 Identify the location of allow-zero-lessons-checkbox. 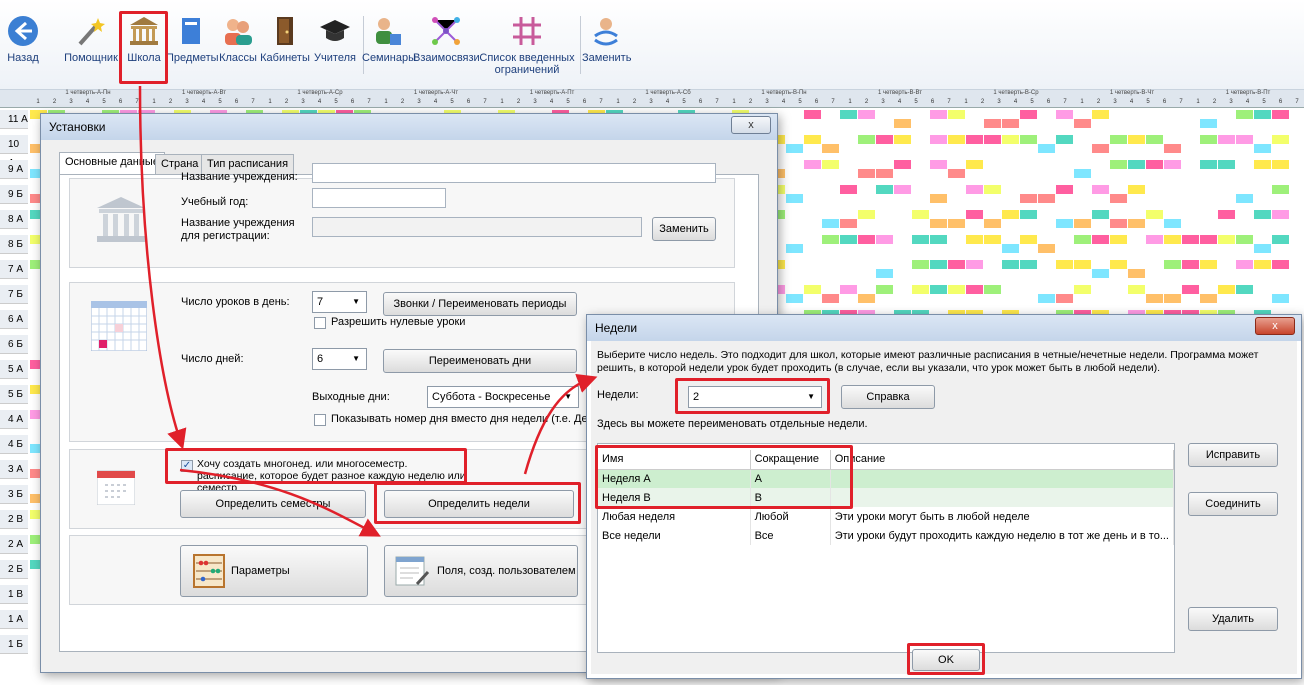
(320, 323).